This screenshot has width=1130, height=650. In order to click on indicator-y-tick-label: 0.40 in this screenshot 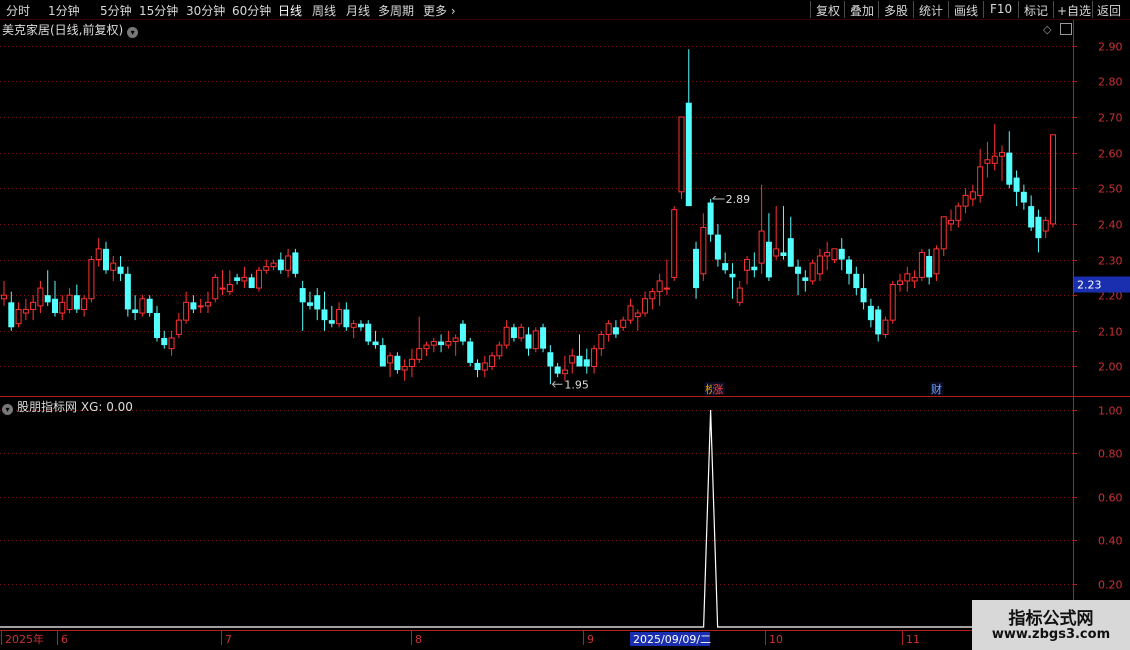, I will do `click(1110, 541)`.